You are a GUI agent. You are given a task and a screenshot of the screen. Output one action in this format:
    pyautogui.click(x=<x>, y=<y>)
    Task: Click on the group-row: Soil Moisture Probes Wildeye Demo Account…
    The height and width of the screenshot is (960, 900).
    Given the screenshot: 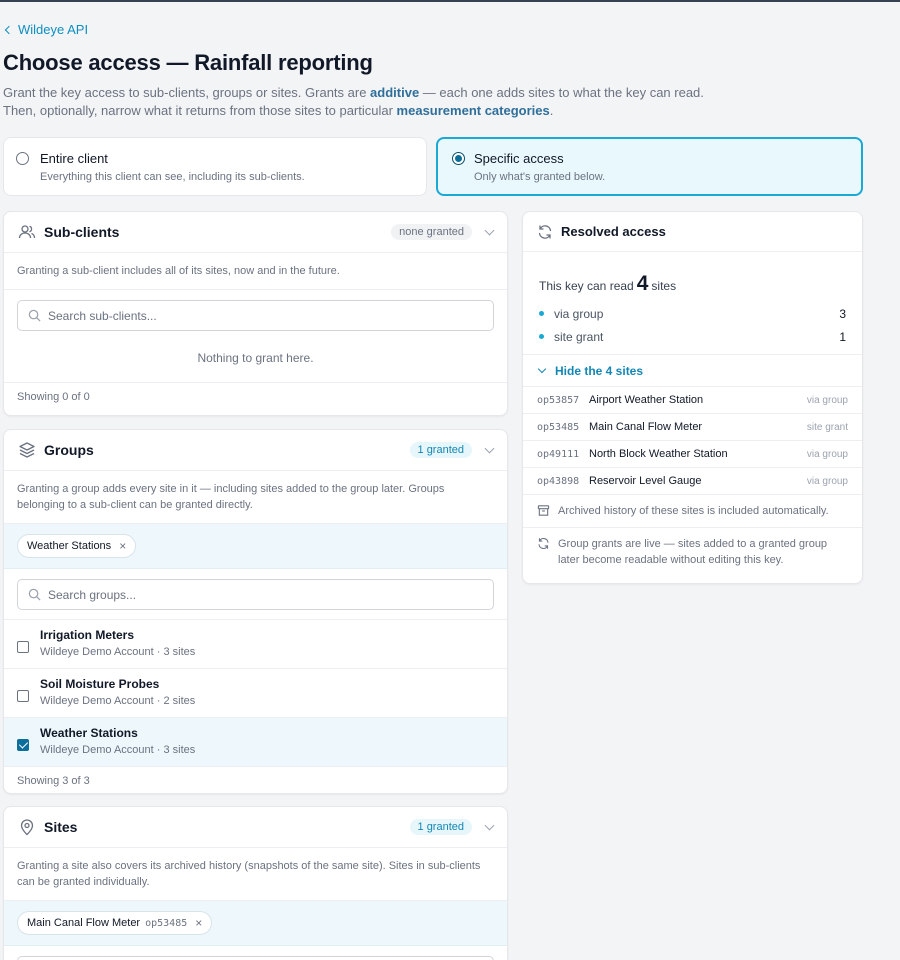 What is the action you would take?
    pyautogui.click(x=255, y=693)
    